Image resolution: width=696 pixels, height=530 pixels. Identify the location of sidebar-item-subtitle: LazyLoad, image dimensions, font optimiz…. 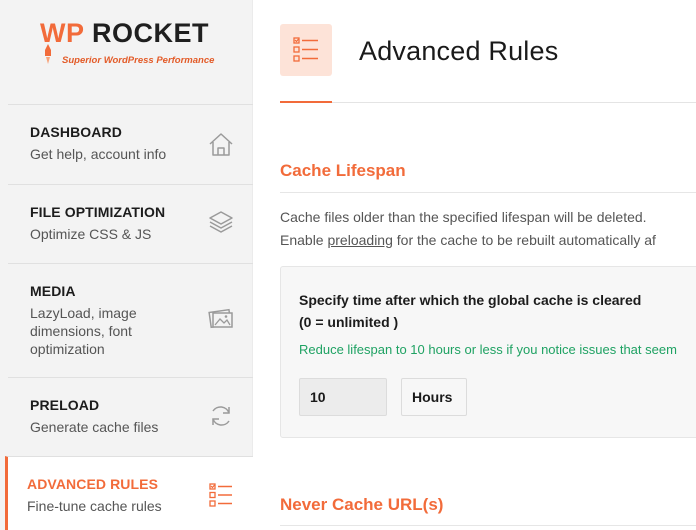
(83, 331).